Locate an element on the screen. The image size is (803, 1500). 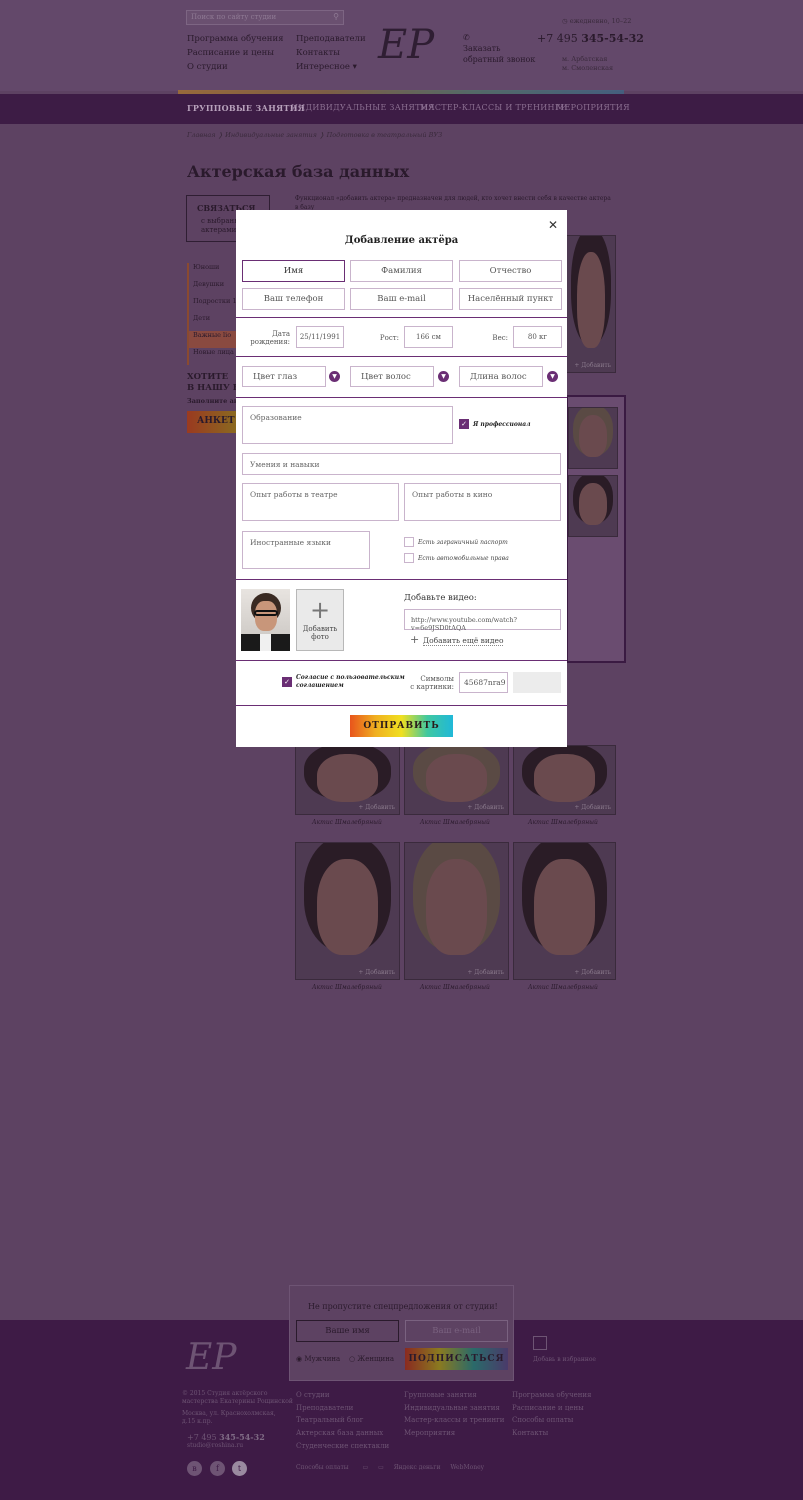
phone-input: Ваш телефон is located at coordinates (293, 299).